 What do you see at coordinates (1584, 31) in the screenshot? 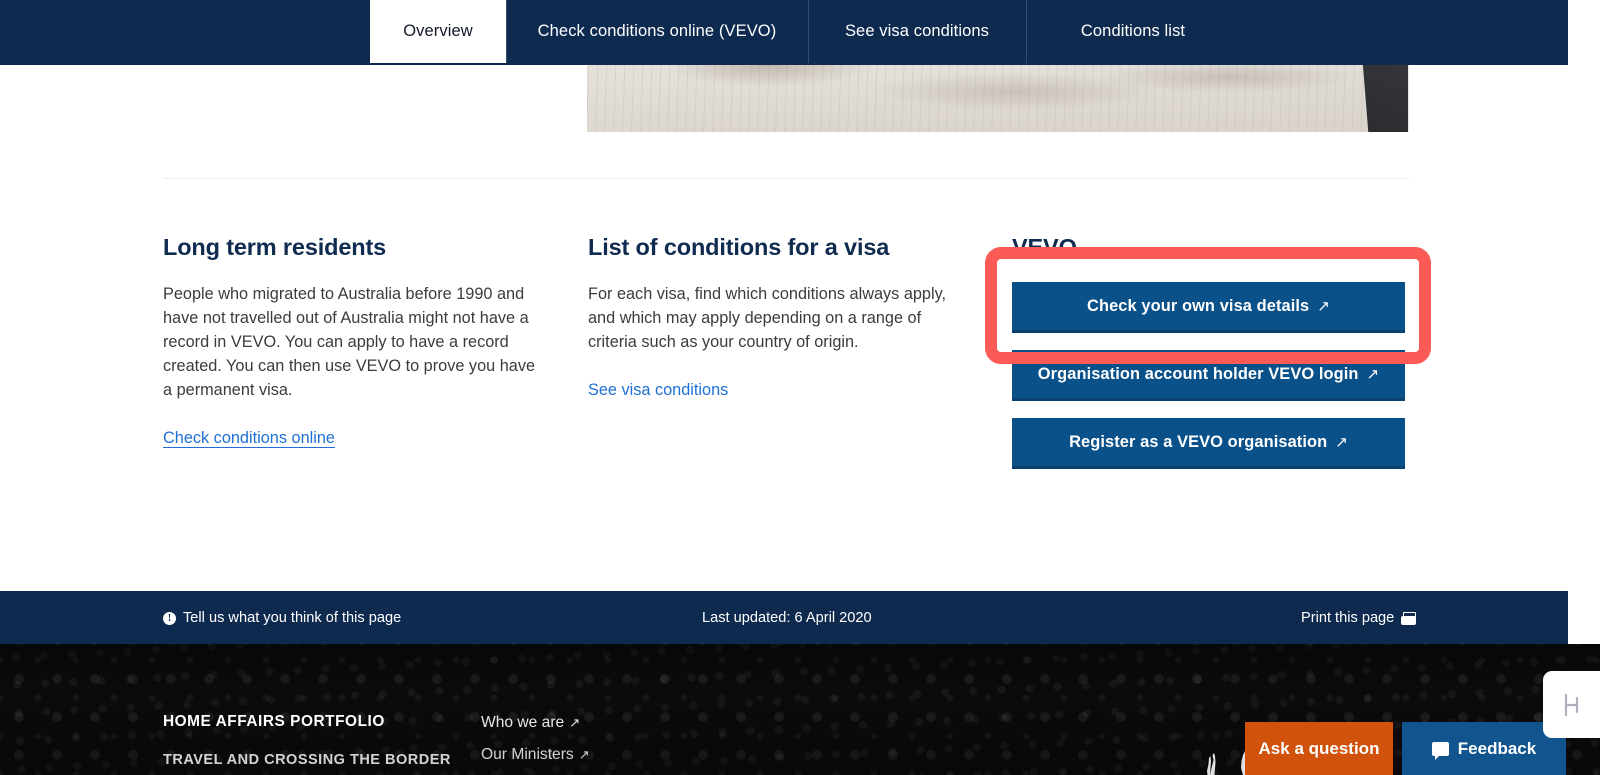
I see `tabbar-right-fill` at bounding box center [1584, 31].